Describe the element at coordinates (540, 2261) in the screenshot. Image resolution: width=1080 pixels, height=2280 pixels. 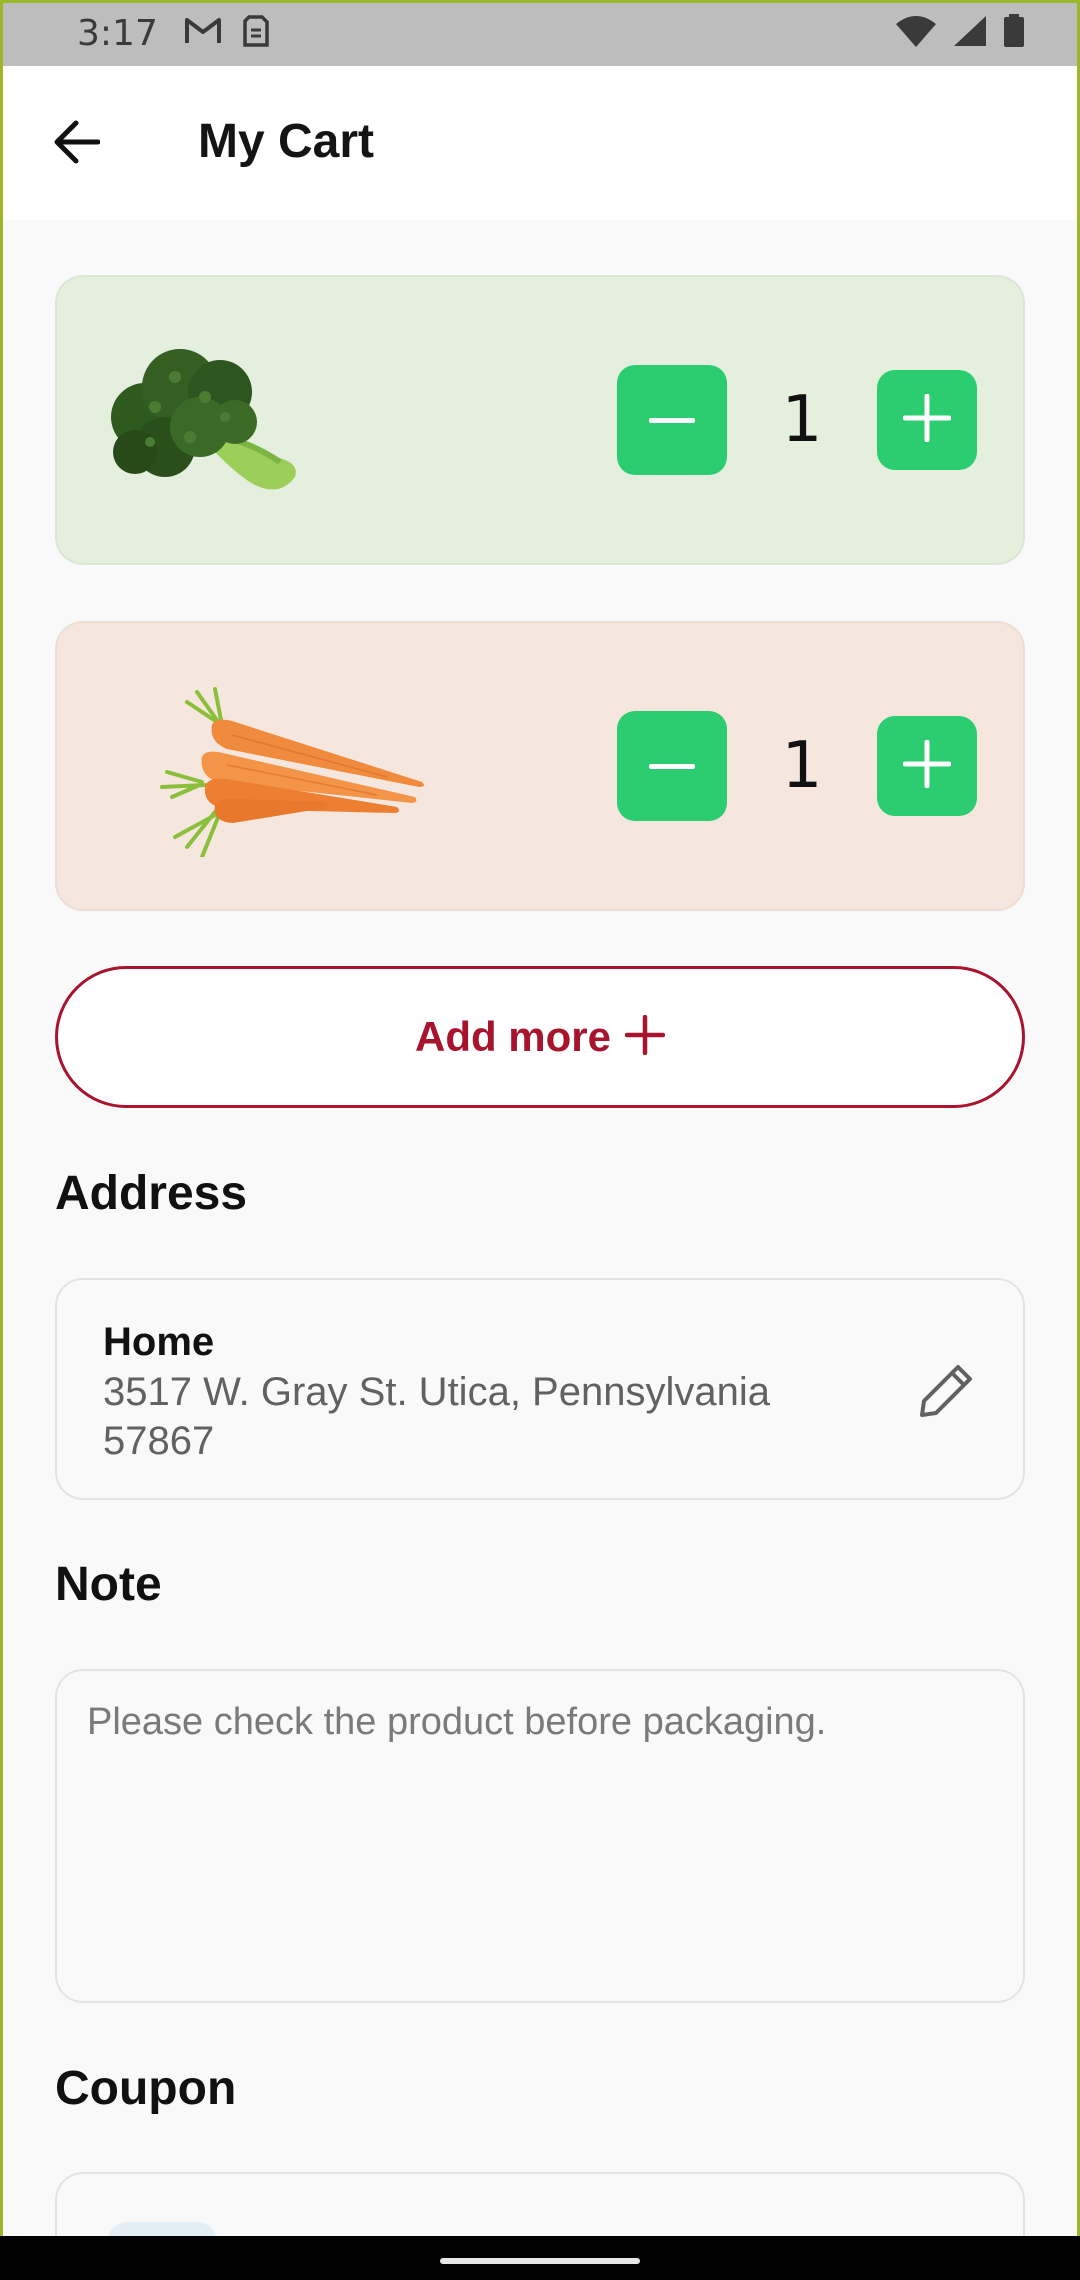
I see `home-indicator` at that location.